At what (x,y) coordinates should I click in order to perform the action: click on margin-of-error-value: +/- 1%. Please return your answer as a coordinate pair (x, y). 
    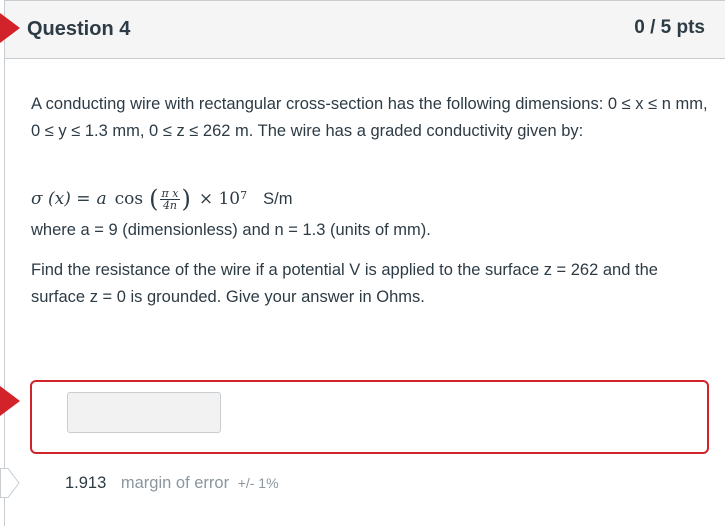
    Looking at the image, I should click on (258, 483).